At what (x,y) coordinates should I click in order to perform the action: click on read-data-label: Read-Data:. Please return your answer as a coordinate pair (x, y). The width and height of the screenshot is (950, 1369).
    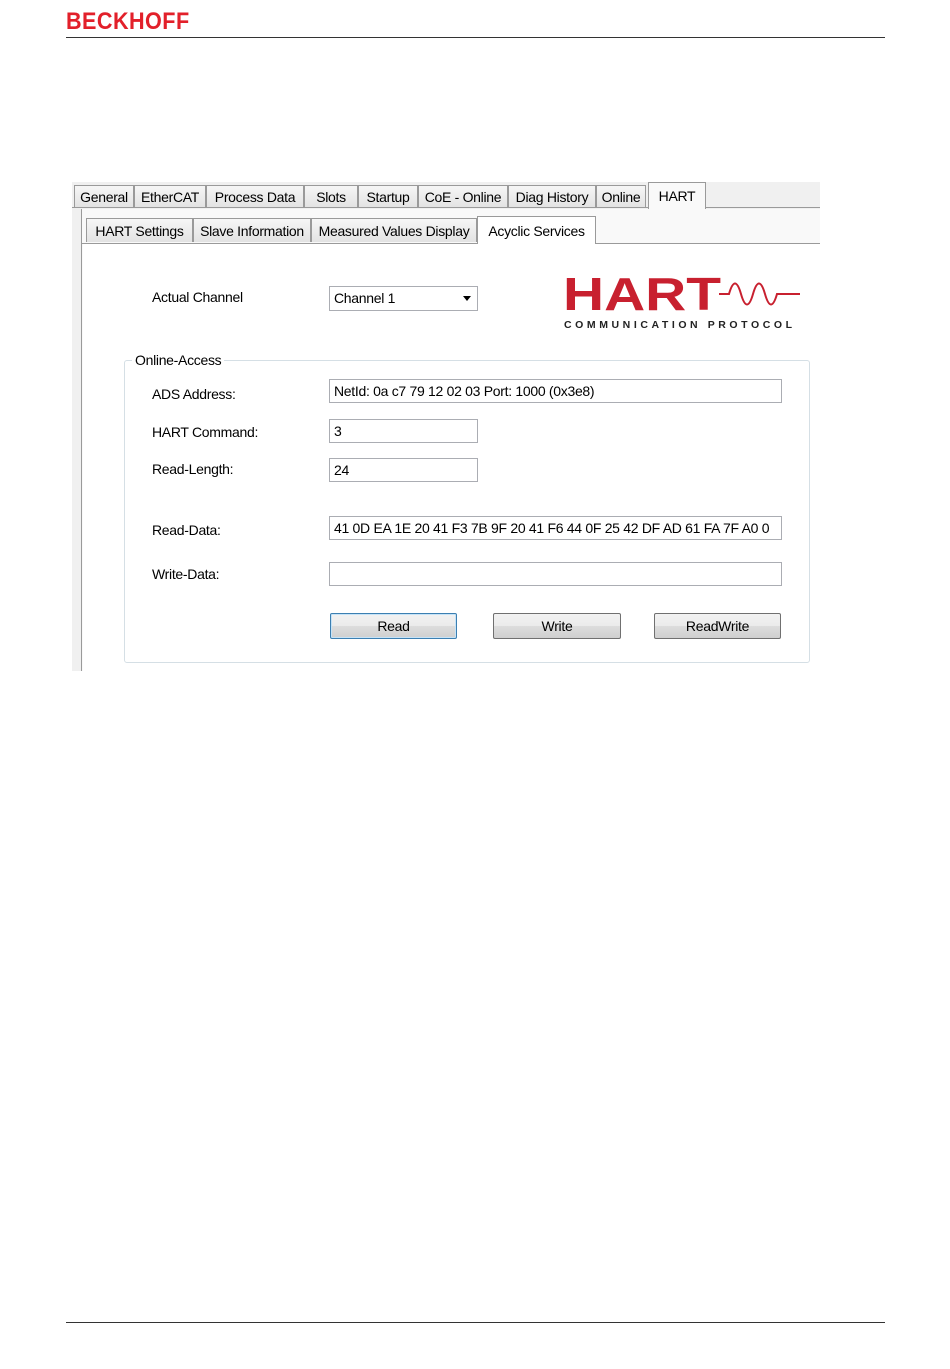
    Looking at the image, I should click on (186, 530).